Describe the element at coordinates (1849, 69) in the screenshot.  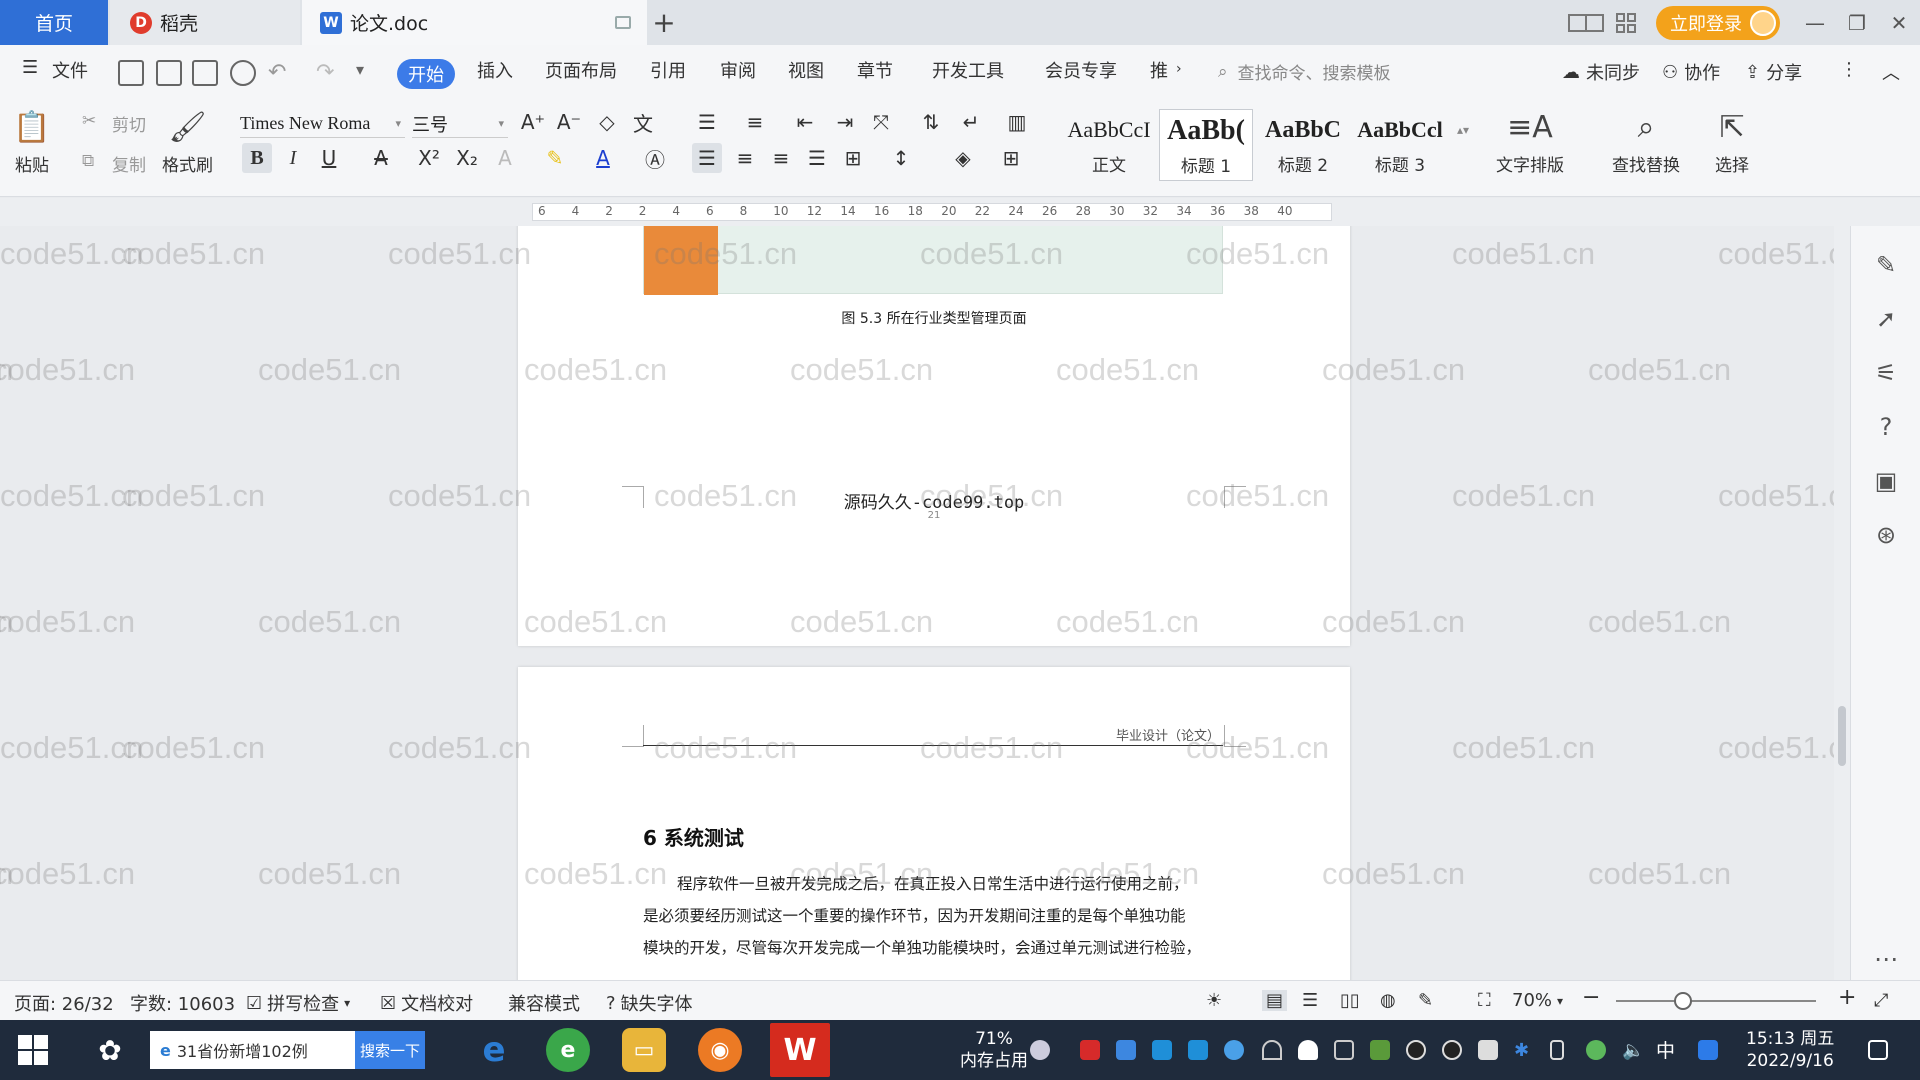
I see `more-menu-icon: ⋮` at that location.